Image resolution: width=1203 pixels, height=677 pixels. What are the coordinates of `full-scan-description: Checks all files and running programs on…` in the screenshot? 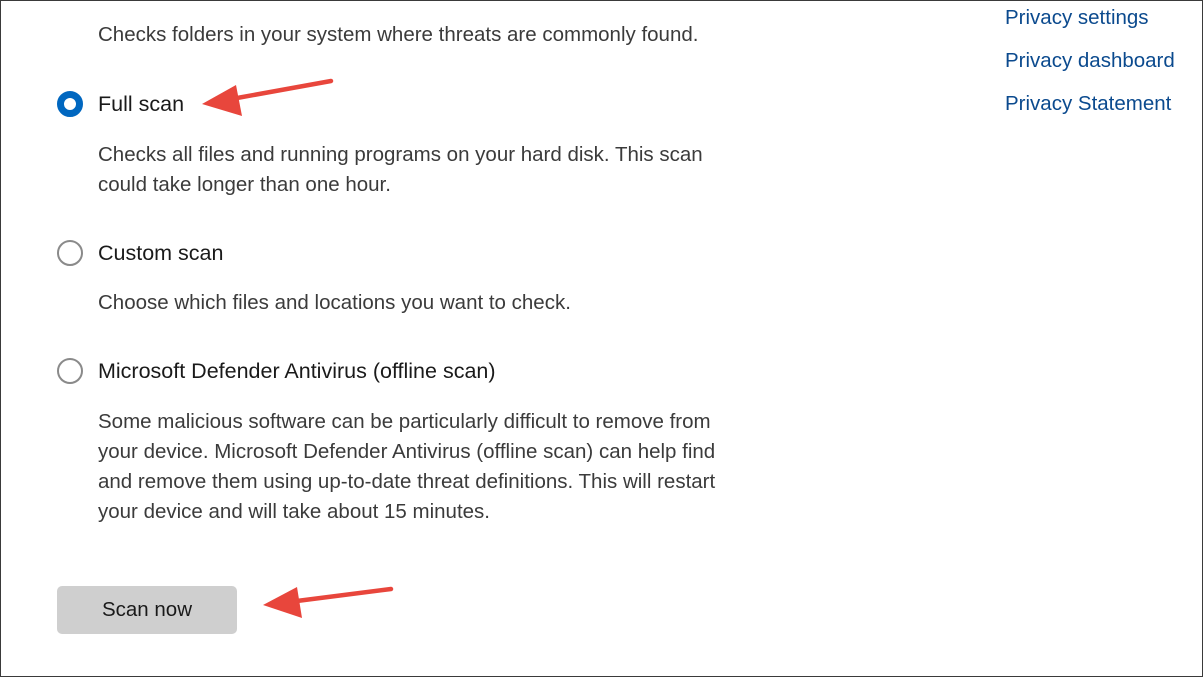 It's located at (400, 169).